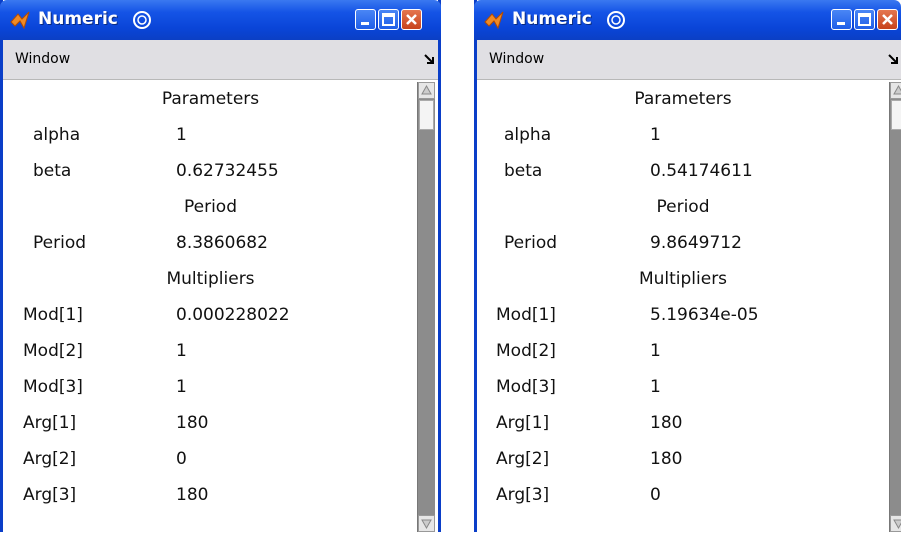  I want to click on param-value: 0.62732455, so click(227, 171).